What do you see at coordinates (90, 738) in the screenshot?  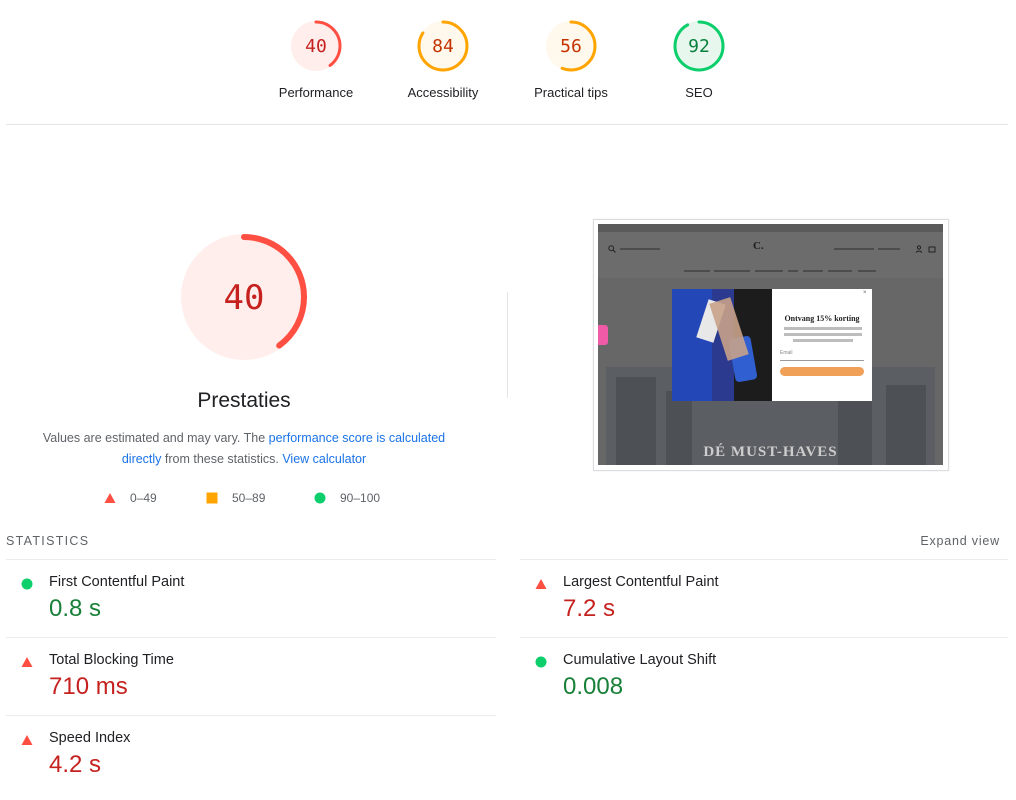 I see `metric-name: Speed Index` at bounding box center [90, 738].